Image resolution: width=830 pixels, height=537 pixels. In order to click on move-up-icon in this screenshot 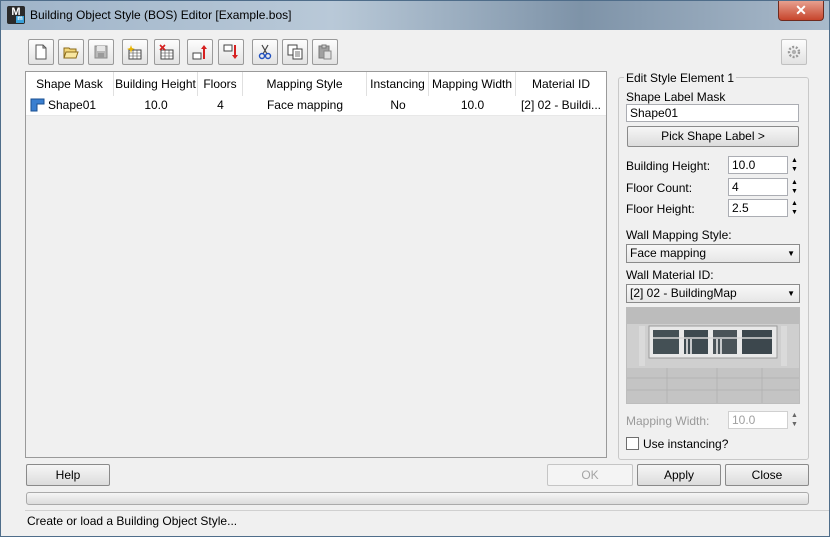, I will do `click(199, 52)`.